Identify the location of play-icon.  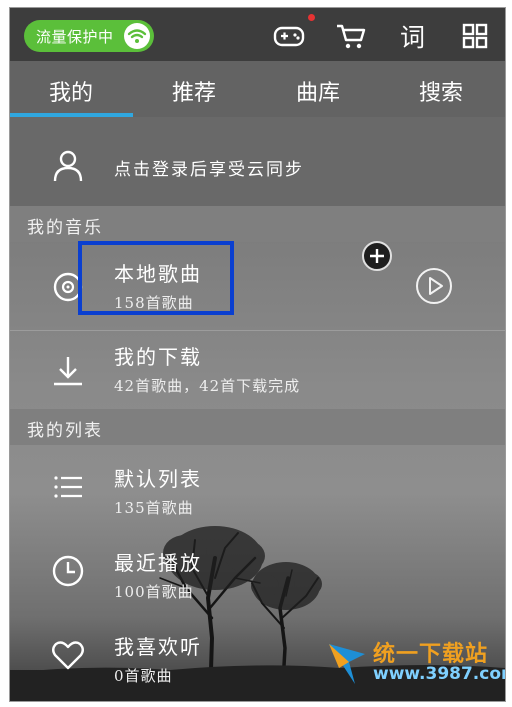
(434, 286).